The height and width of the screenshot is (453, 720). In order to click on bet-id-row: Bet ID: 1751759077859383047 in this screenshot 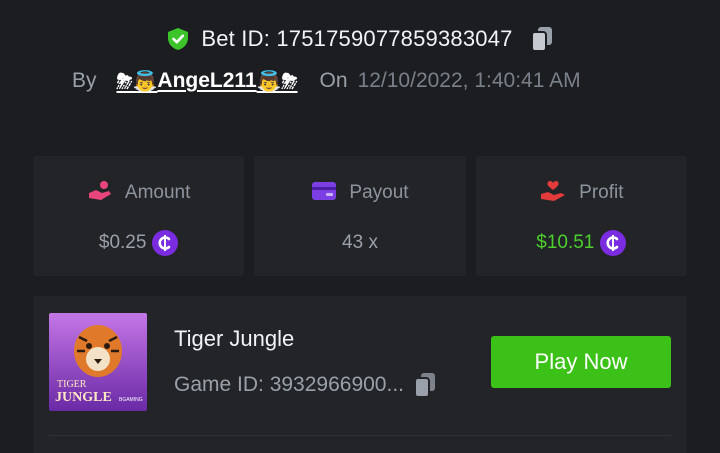, I will do `click(360, 39)`.